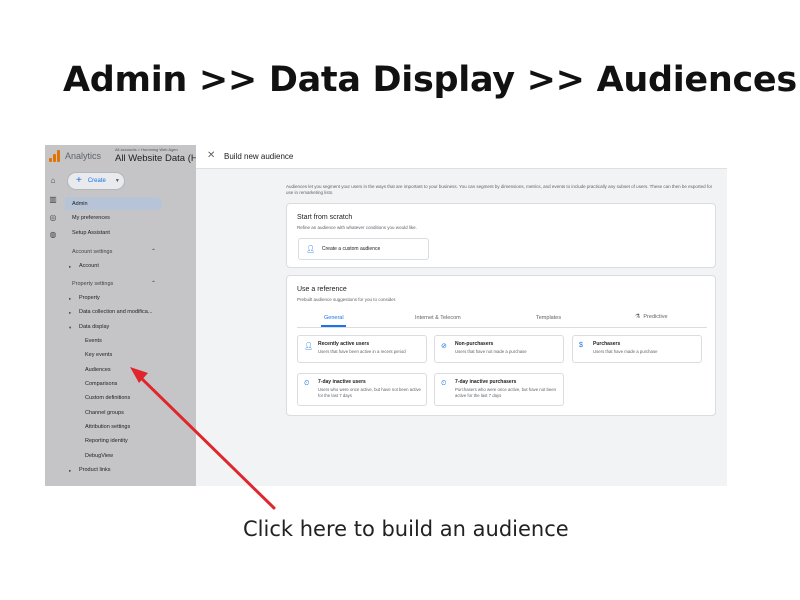  I want to click on create-custom-audience-button: 👤︎ Create a custom audience, so click(363, 249).